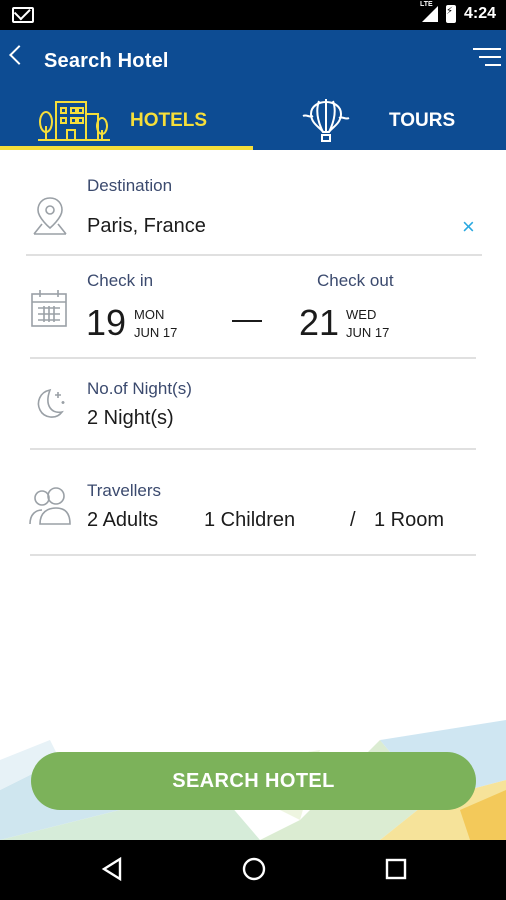 The image size is (506, 900). I want to click on travellers-label: Travellers, so click(124, 490).